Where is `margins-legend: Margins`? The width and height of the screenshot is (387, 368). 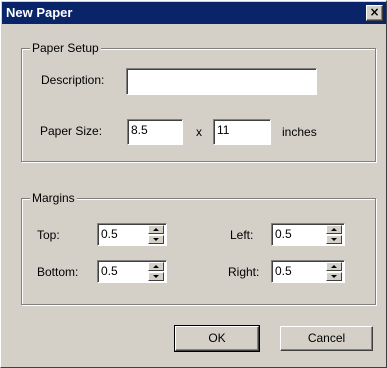 margins-legend: Margins is located at coordinates (53, 198).